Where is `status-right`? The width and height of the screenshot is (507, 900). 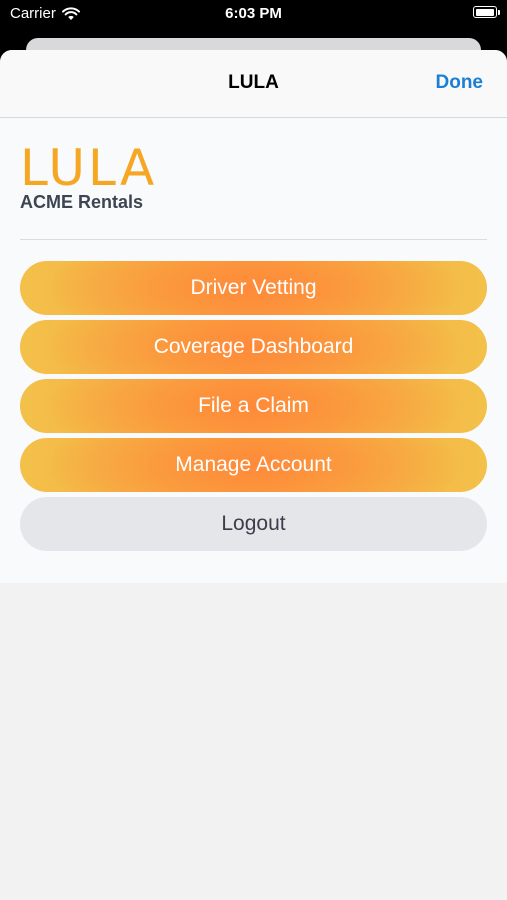
status-right is located at coordinates (486, 12).